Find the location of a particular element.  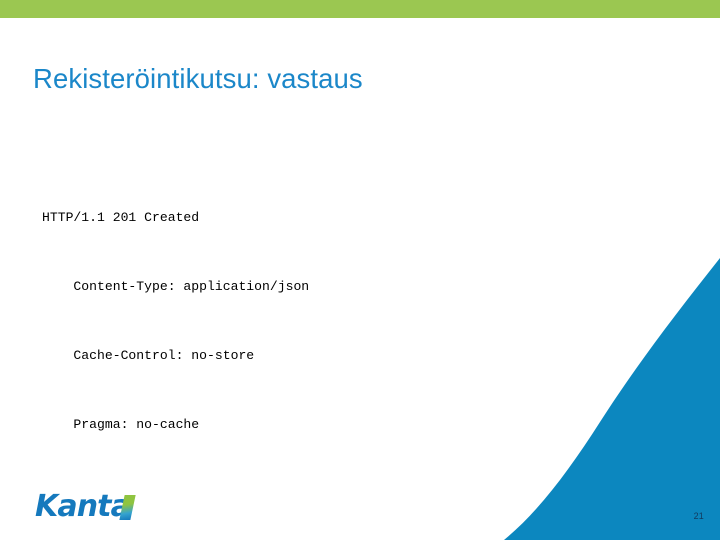

response-line: HTTP/1.1 201 Created is located at coordinates (121, 217).